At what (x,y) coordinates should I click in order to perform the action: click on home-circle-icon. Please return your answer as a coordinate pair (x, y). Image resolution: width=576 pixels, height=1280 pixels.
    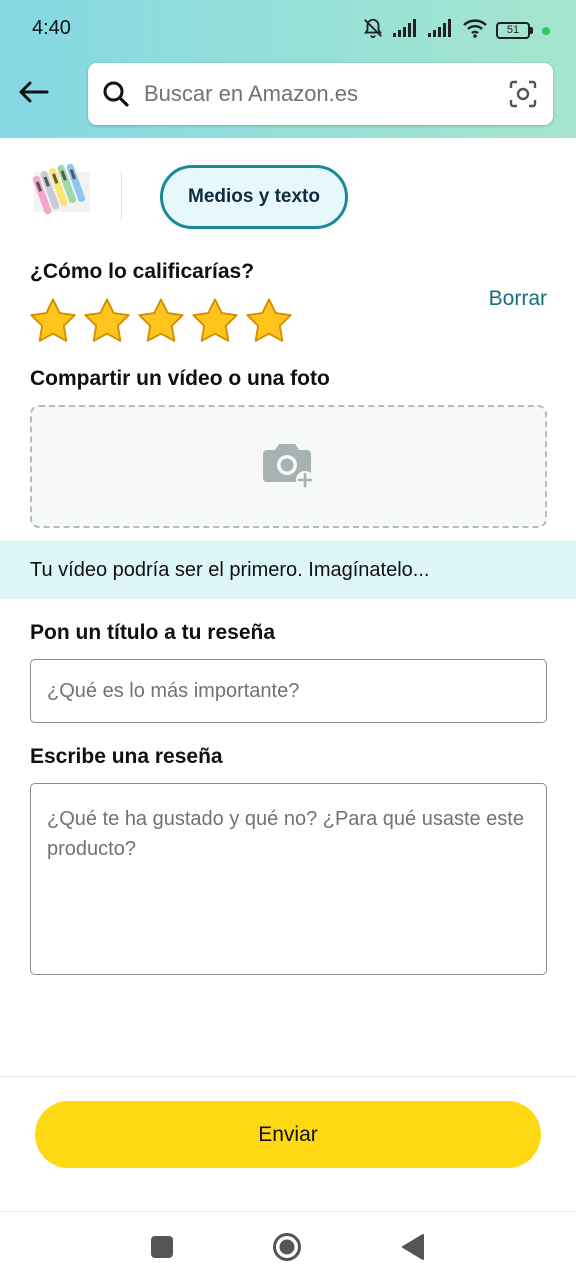
    Looking at the image, I should click on (287, 1247).